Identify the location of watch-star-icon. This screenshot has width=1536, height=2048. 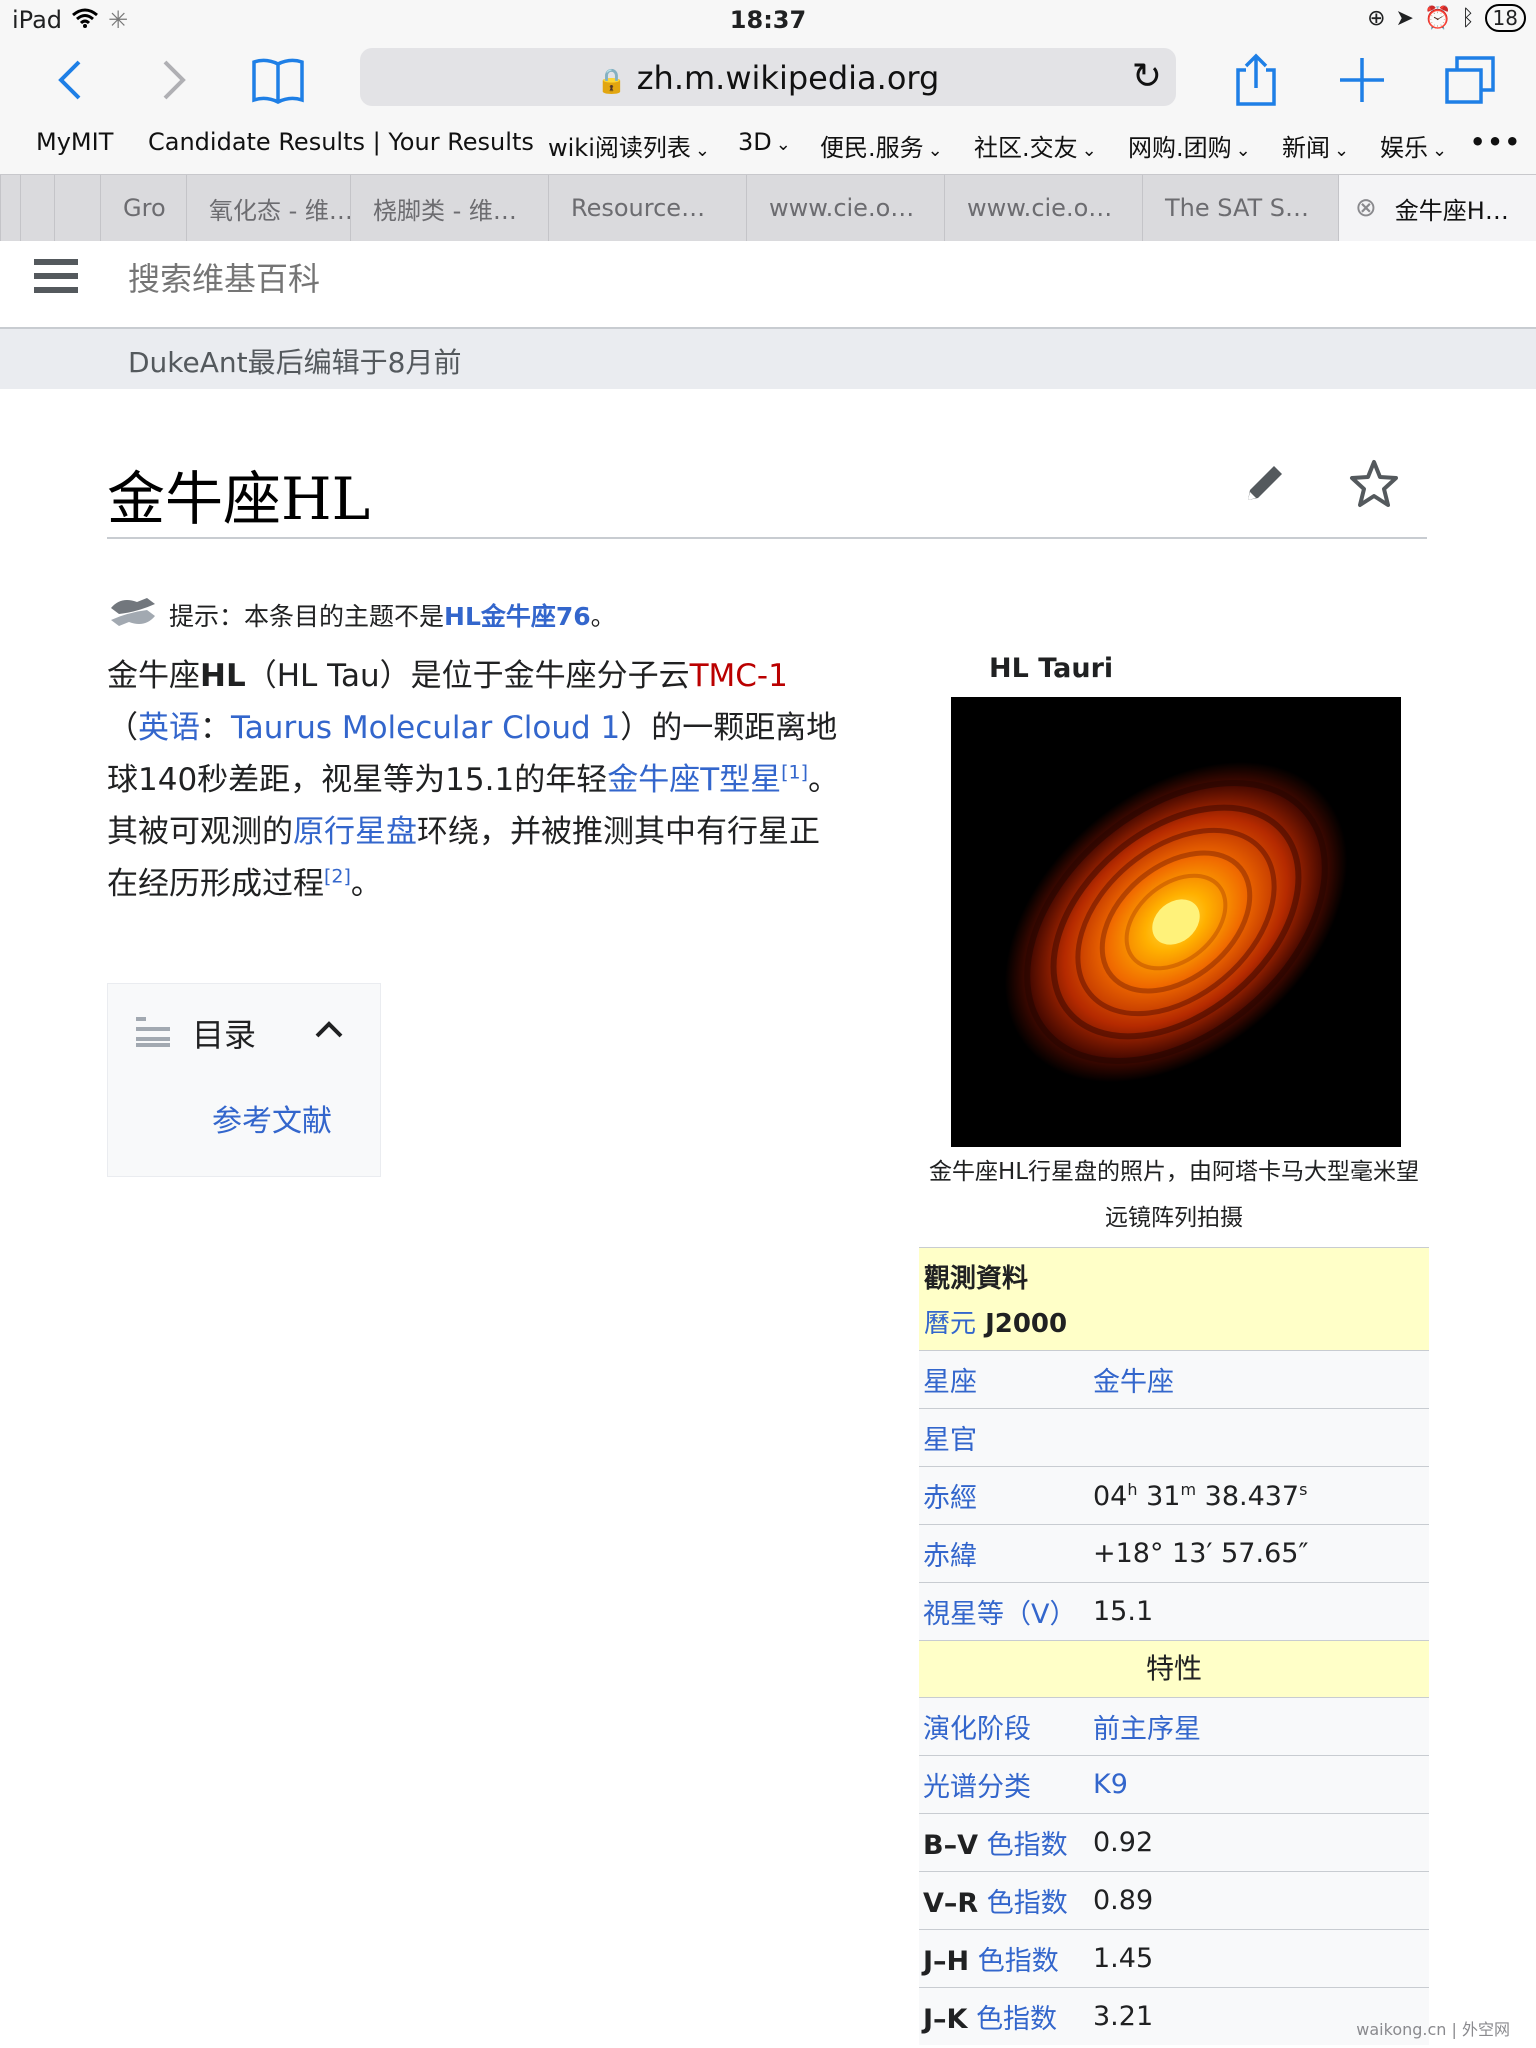
(1374, 484).